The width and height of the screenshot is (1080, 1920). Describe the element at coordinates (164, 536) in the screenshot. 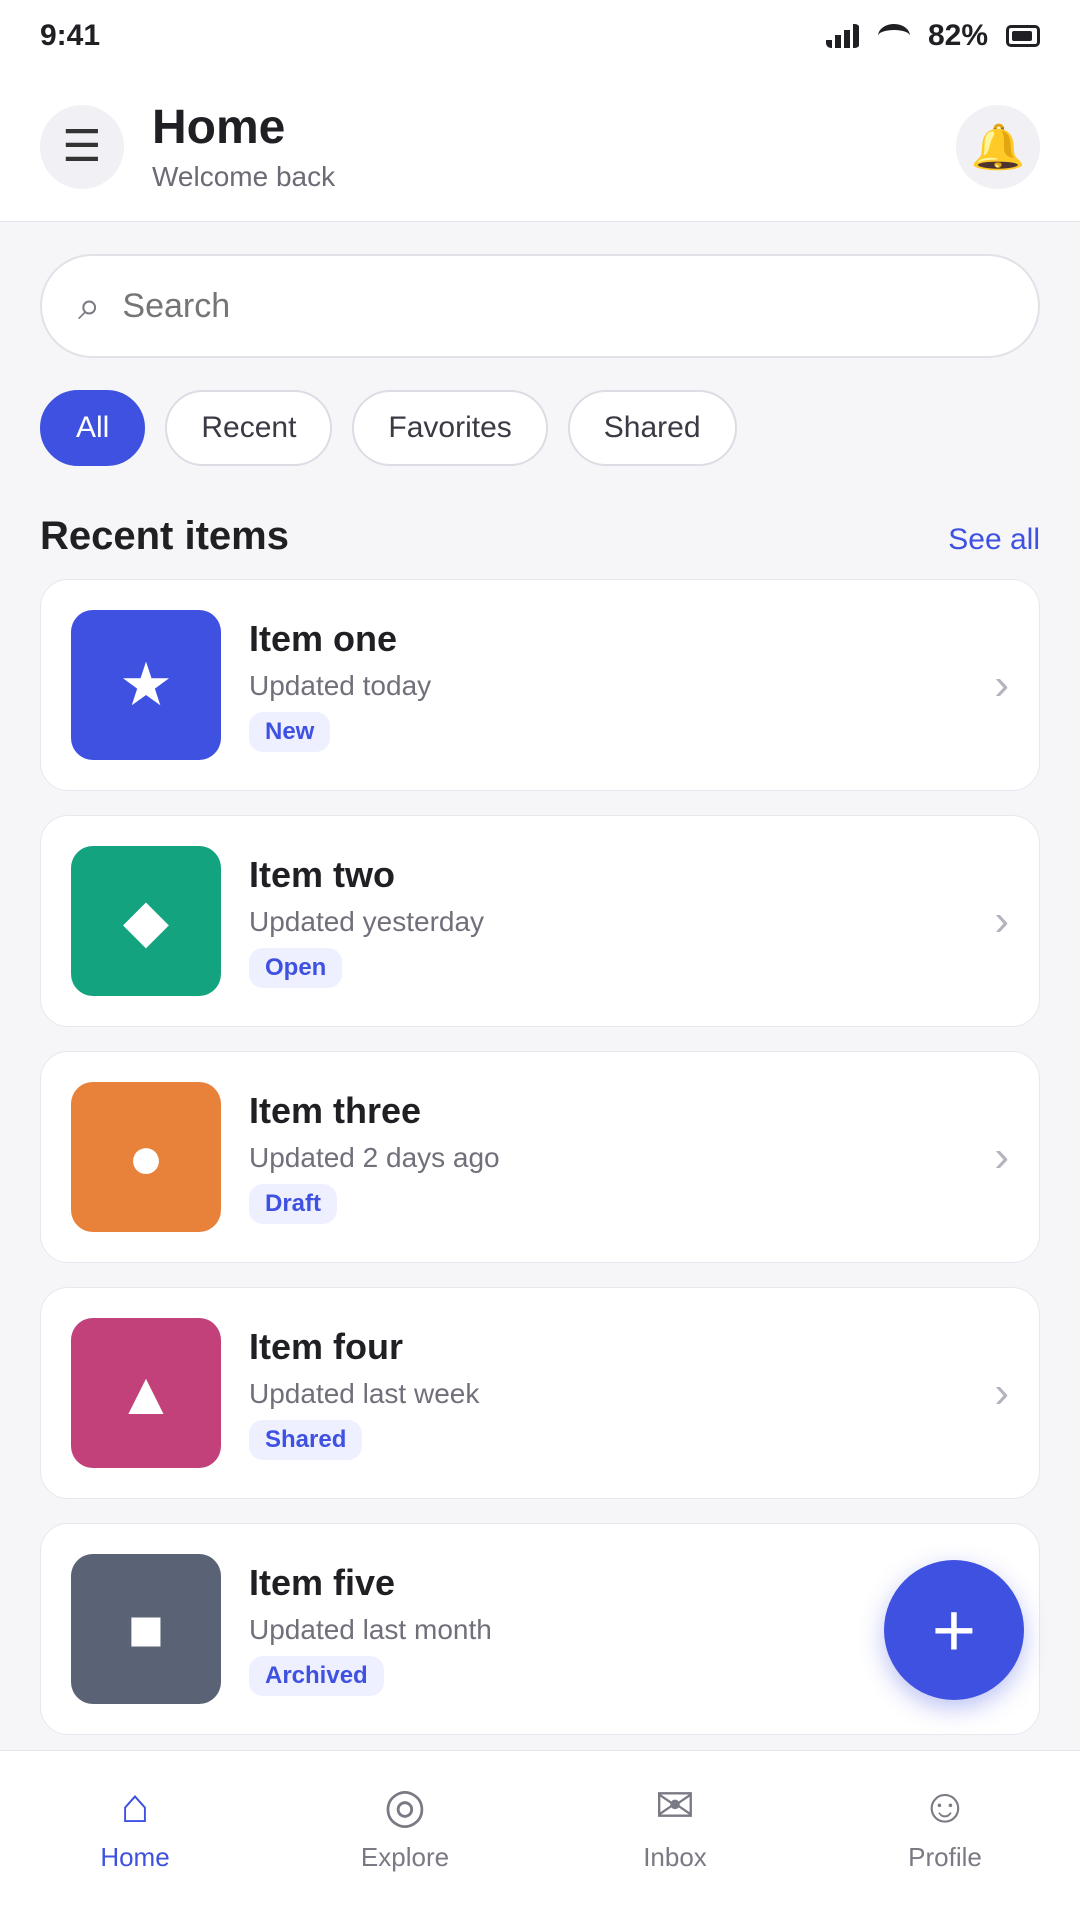

I see `section-title: Recent items` at that location.